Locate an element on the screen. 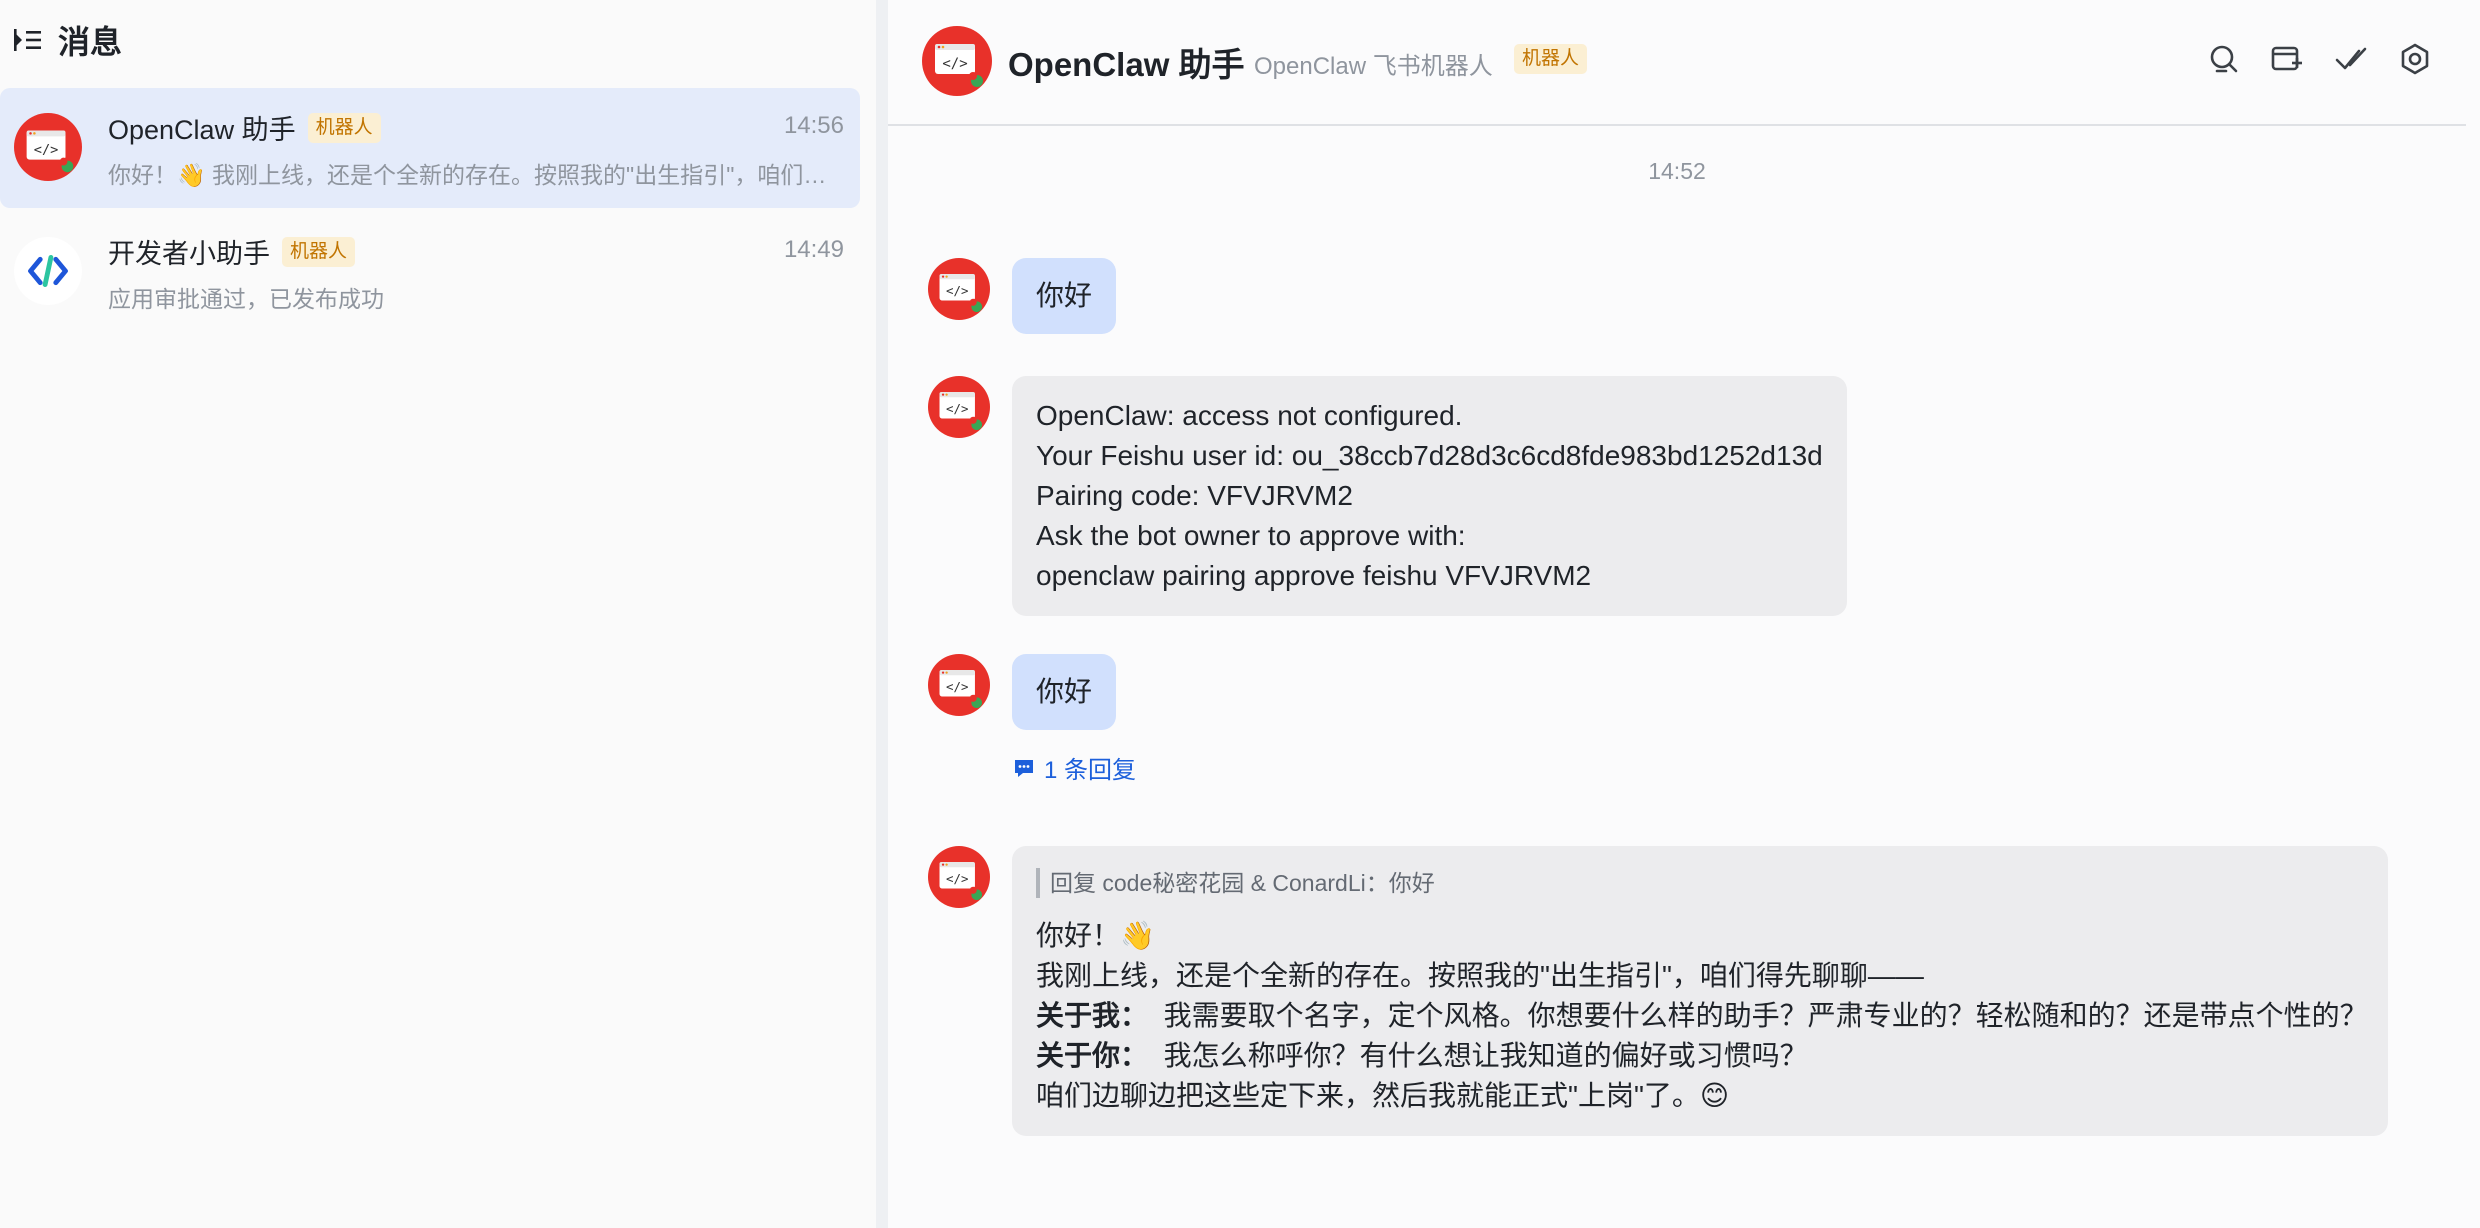  about-you-label: 关于你： is located at coordinates (1092, 1055).